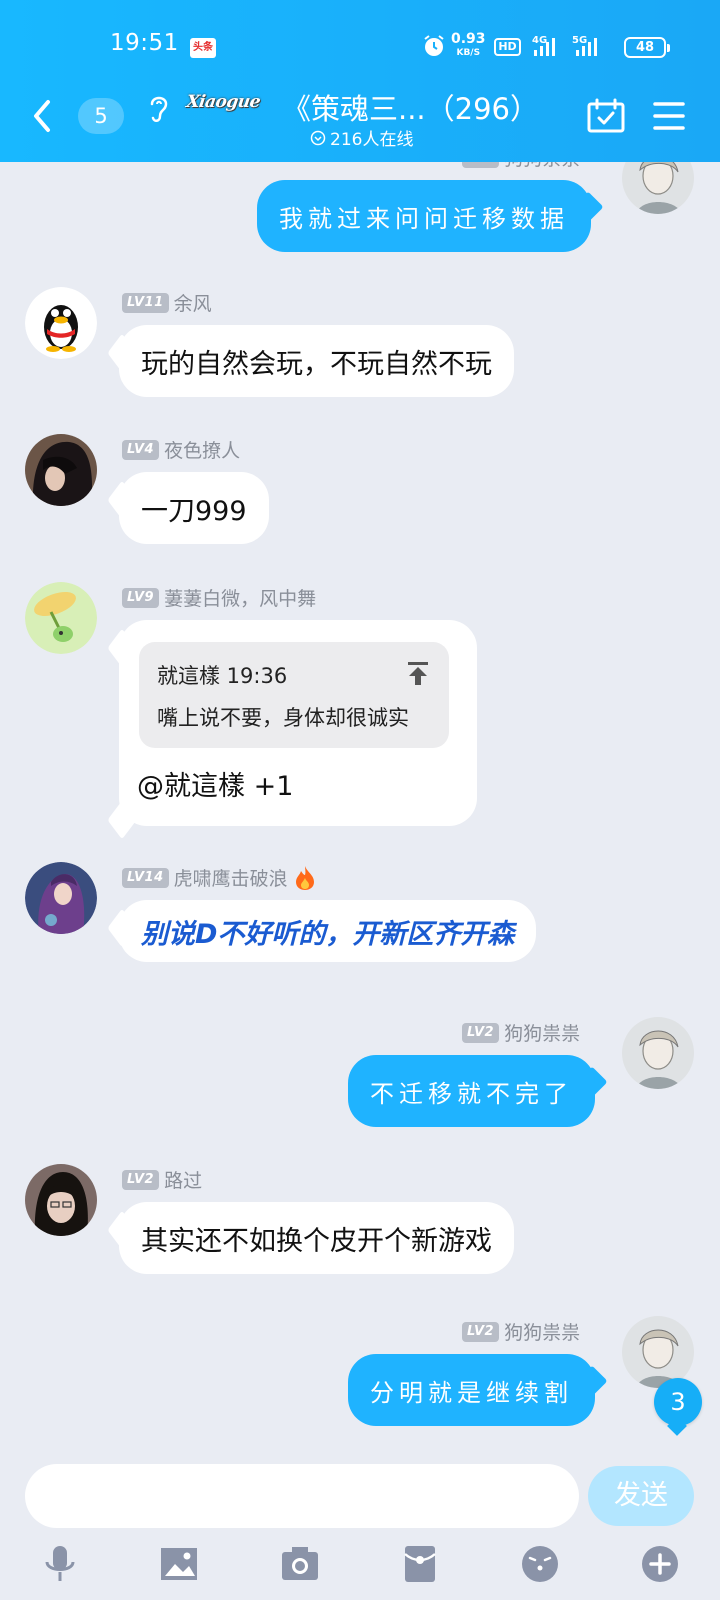 The height and width of the screenshot is (1600, 720). I want to click on level-badge: LV14, so click(145, 877).